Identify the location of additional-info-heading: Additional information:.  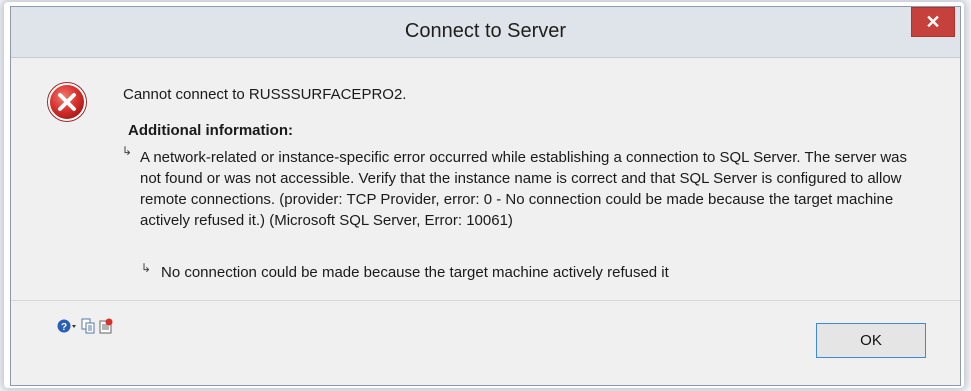
(210, 130).